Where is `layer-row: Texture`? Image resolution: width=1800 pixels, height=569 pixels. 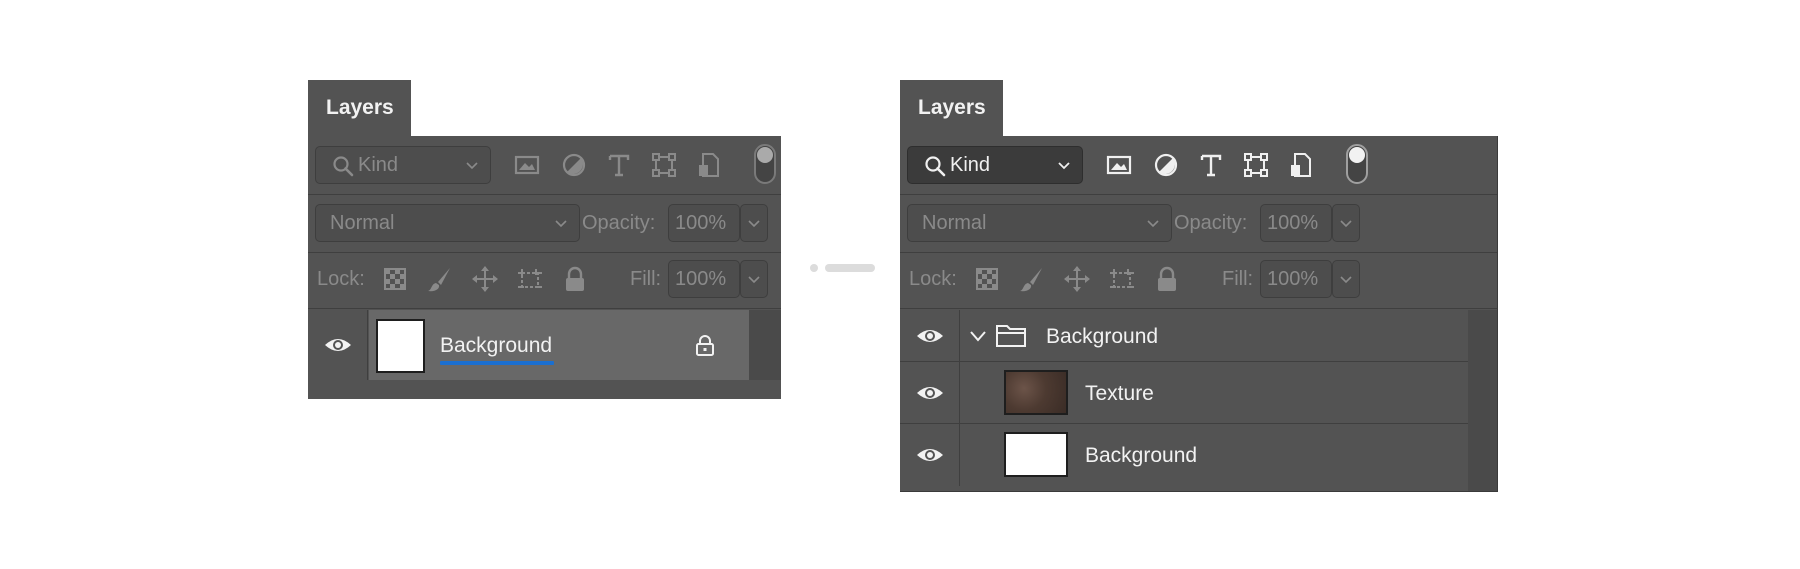 layer-row: Texture is located at coordinates (1184, 393).